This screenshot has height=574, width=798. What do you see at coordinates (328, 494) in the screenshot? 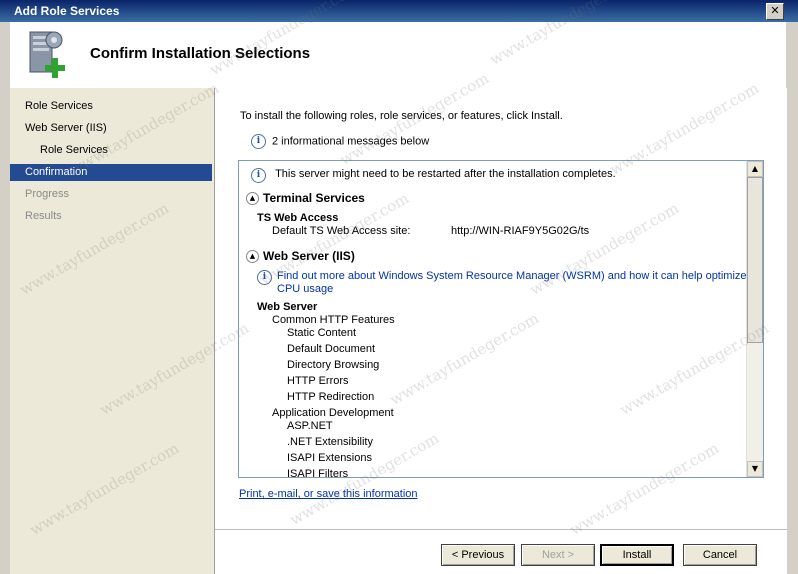
I see `print-email-save-link: Print, e-mail, or save this information` at bounding box center [328, 494].